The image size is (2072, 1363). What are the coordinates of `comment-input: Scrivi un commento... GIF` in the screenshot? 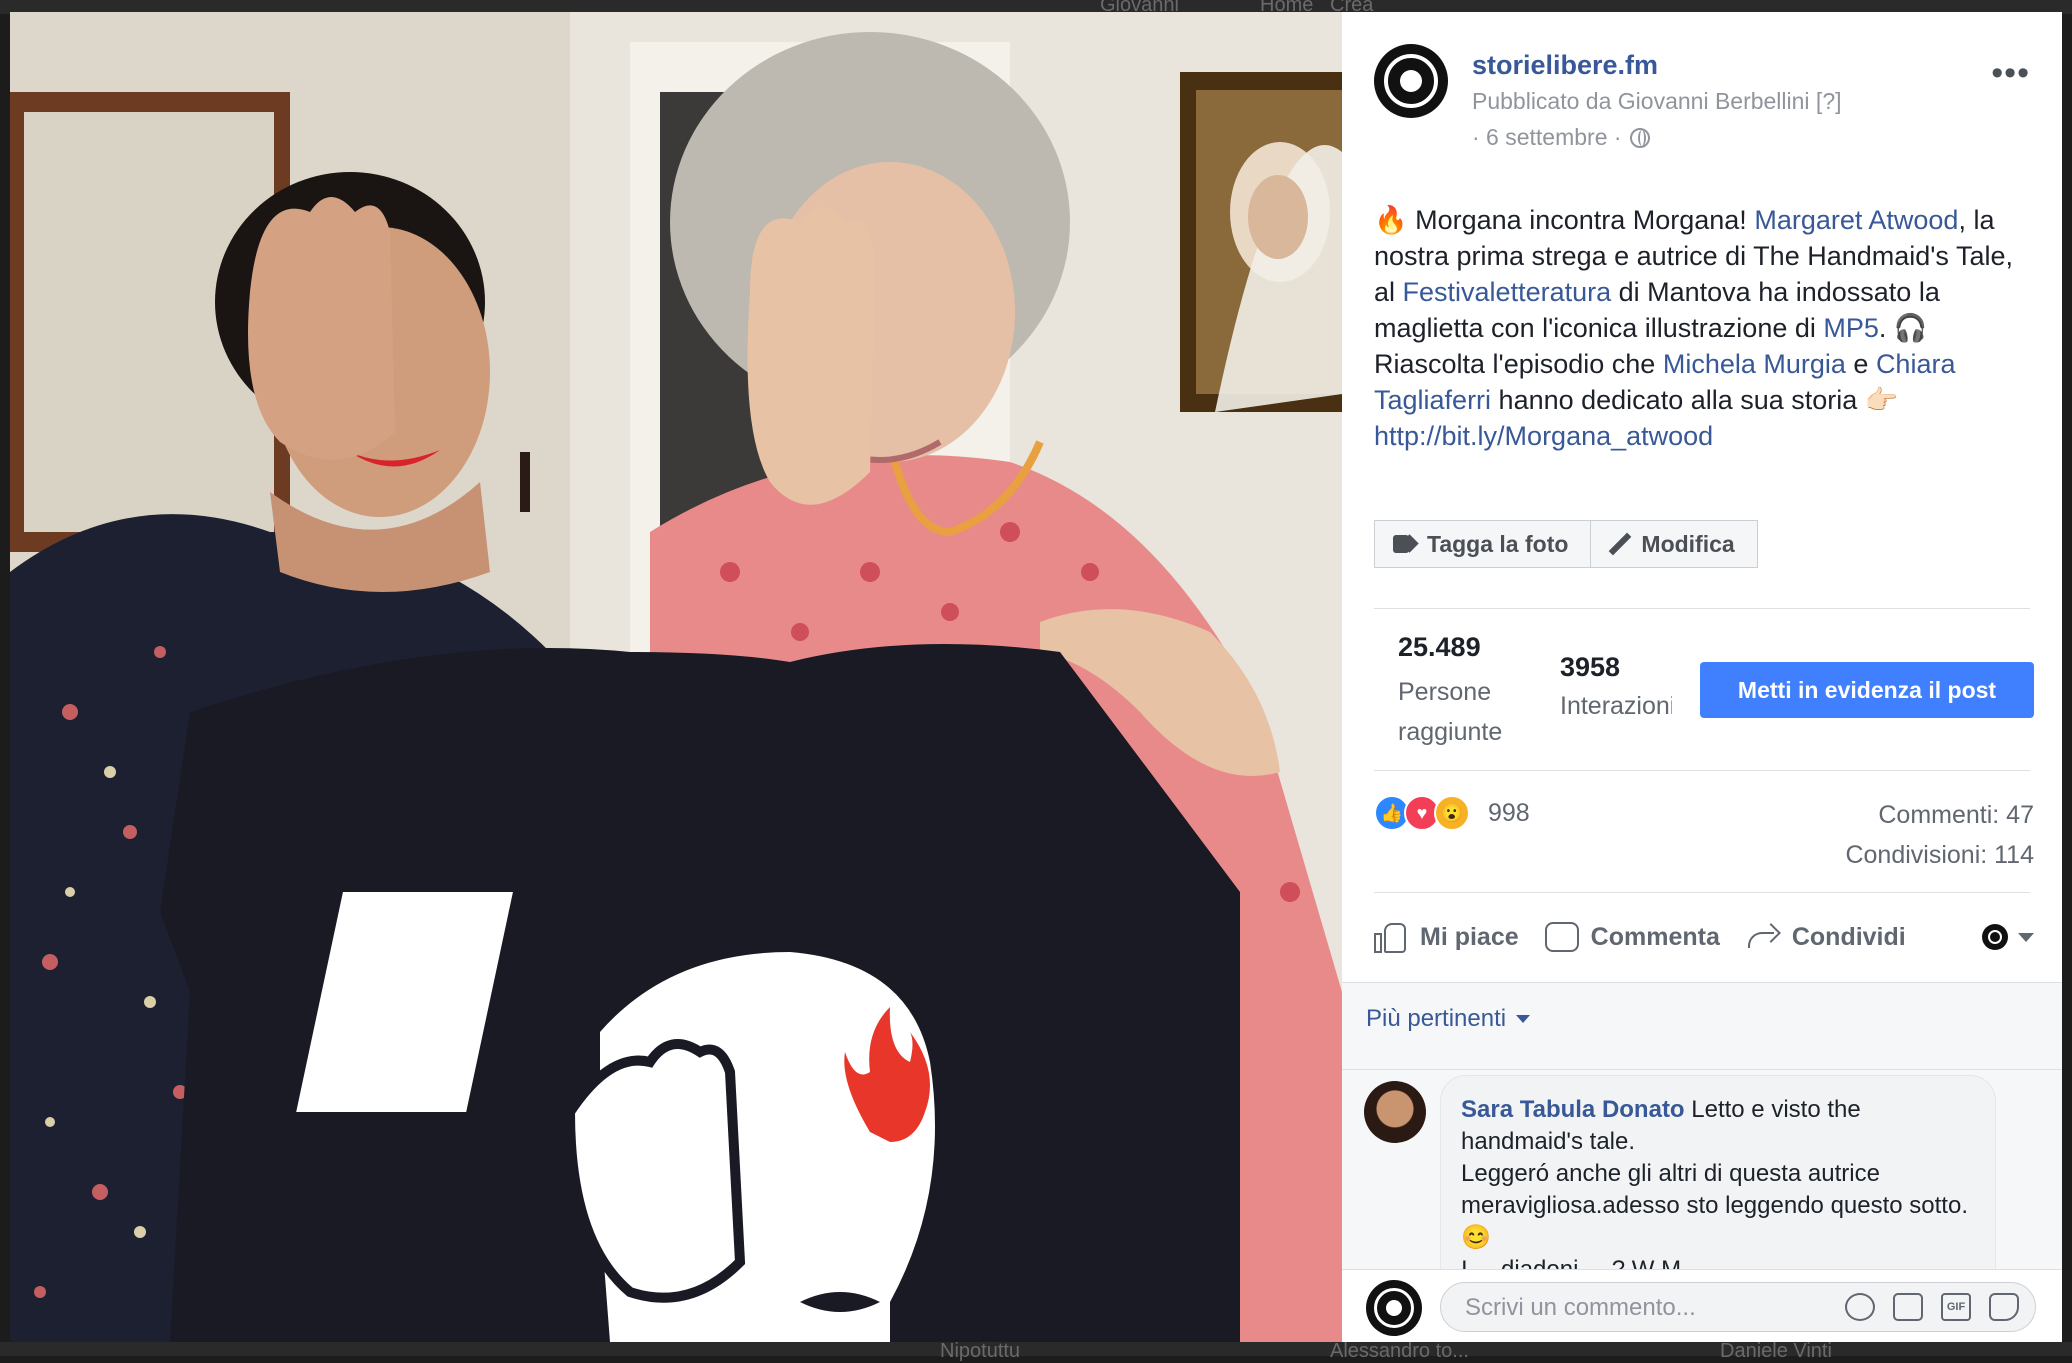 It's located at (1738, 1307).